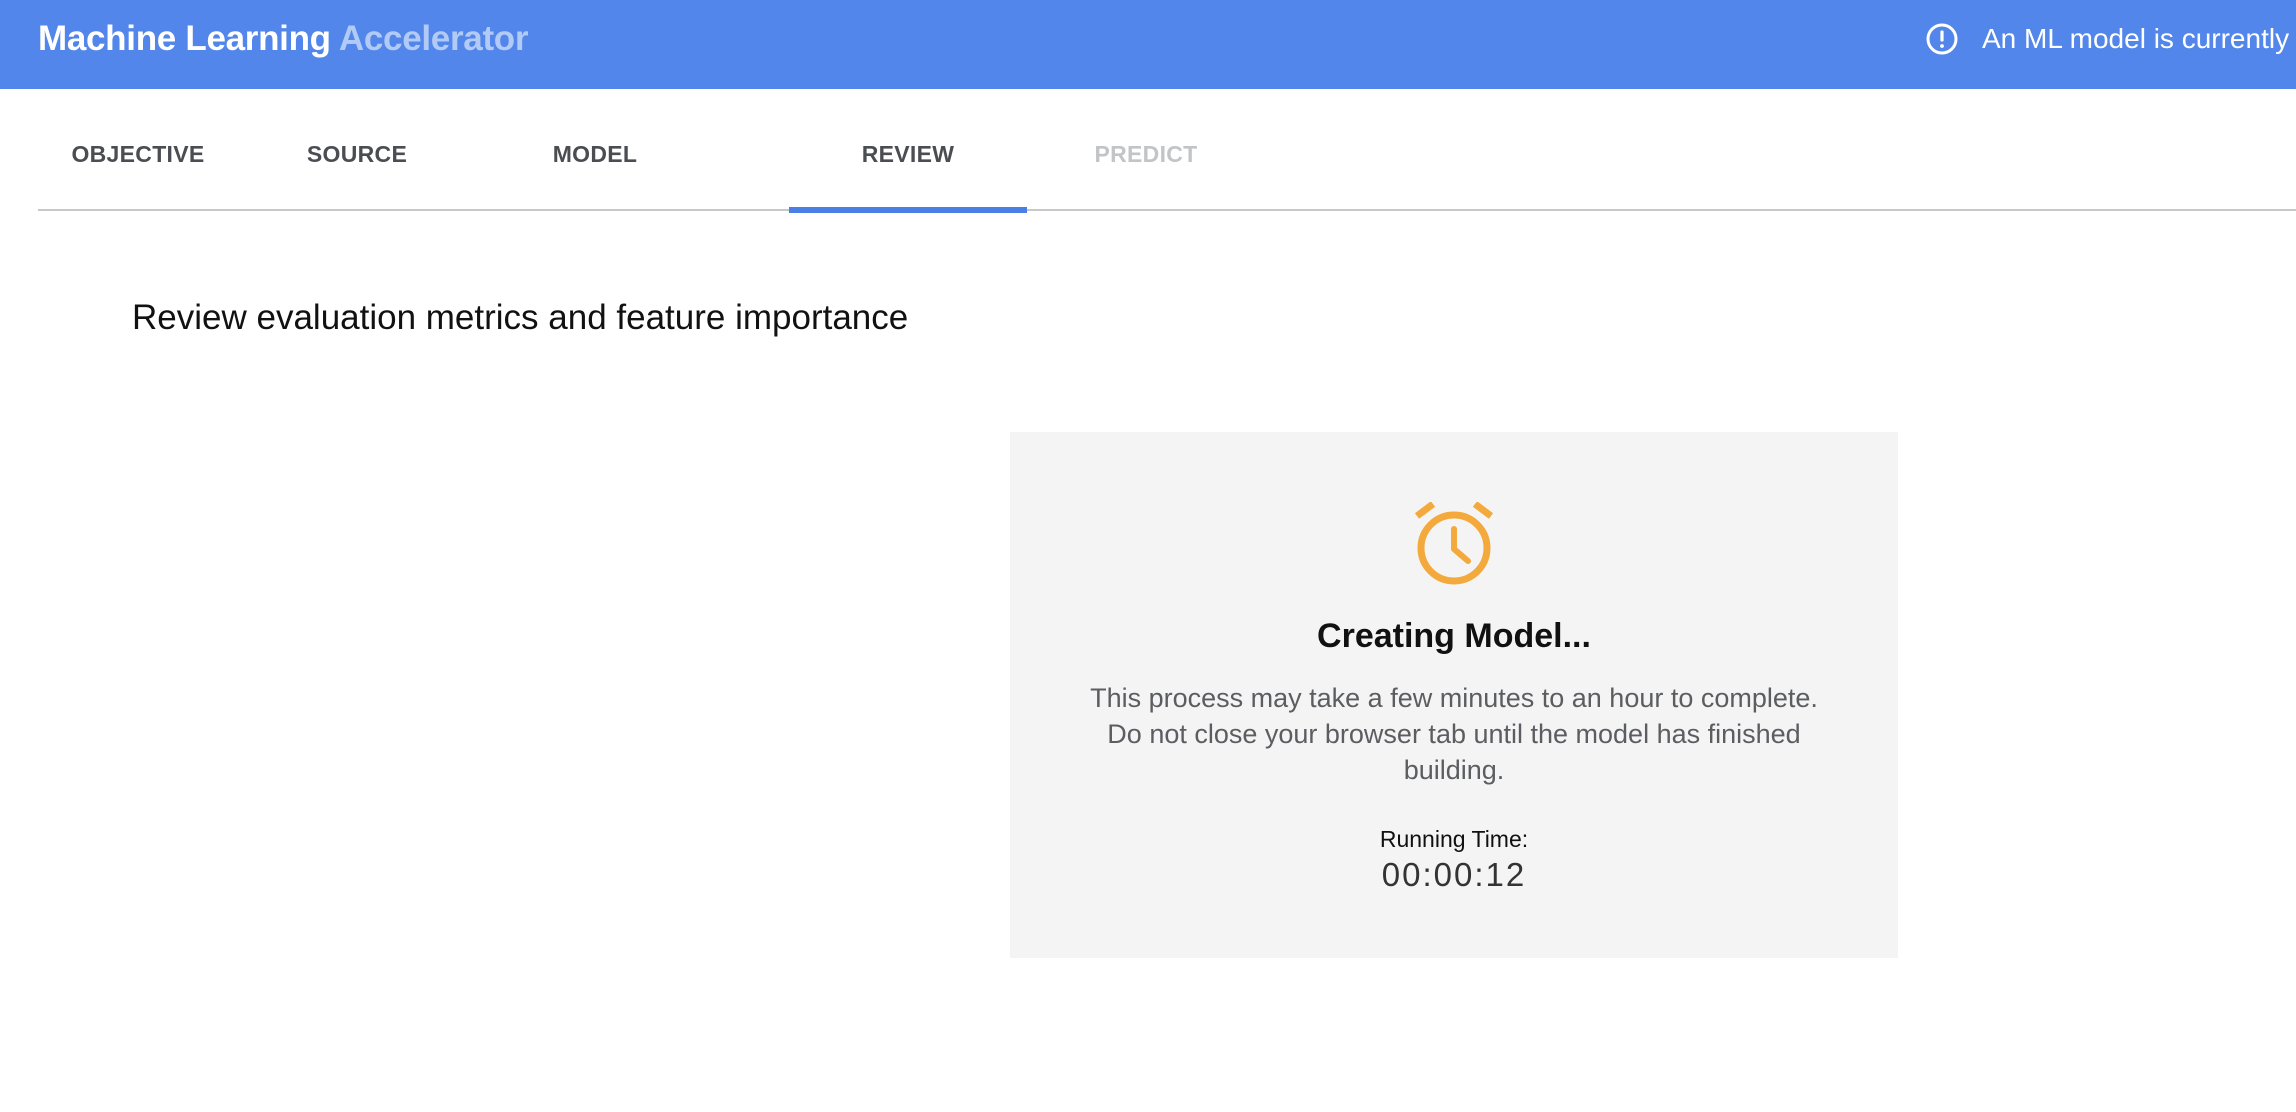  I want to click on tab-objective: OBJECTIVE, so click(138, 150).